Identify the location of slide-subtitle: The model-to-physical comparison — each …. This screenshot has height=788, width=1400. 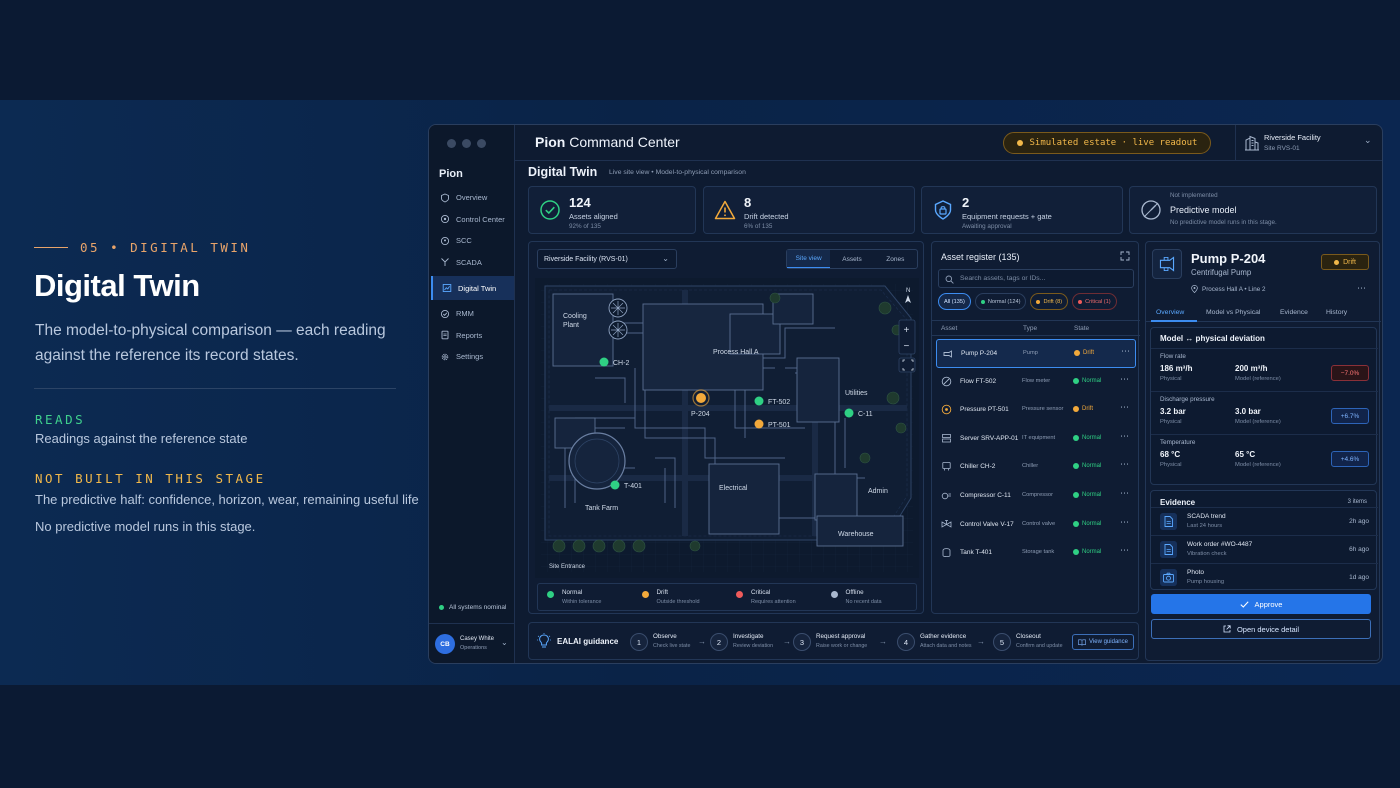
(210, 343).